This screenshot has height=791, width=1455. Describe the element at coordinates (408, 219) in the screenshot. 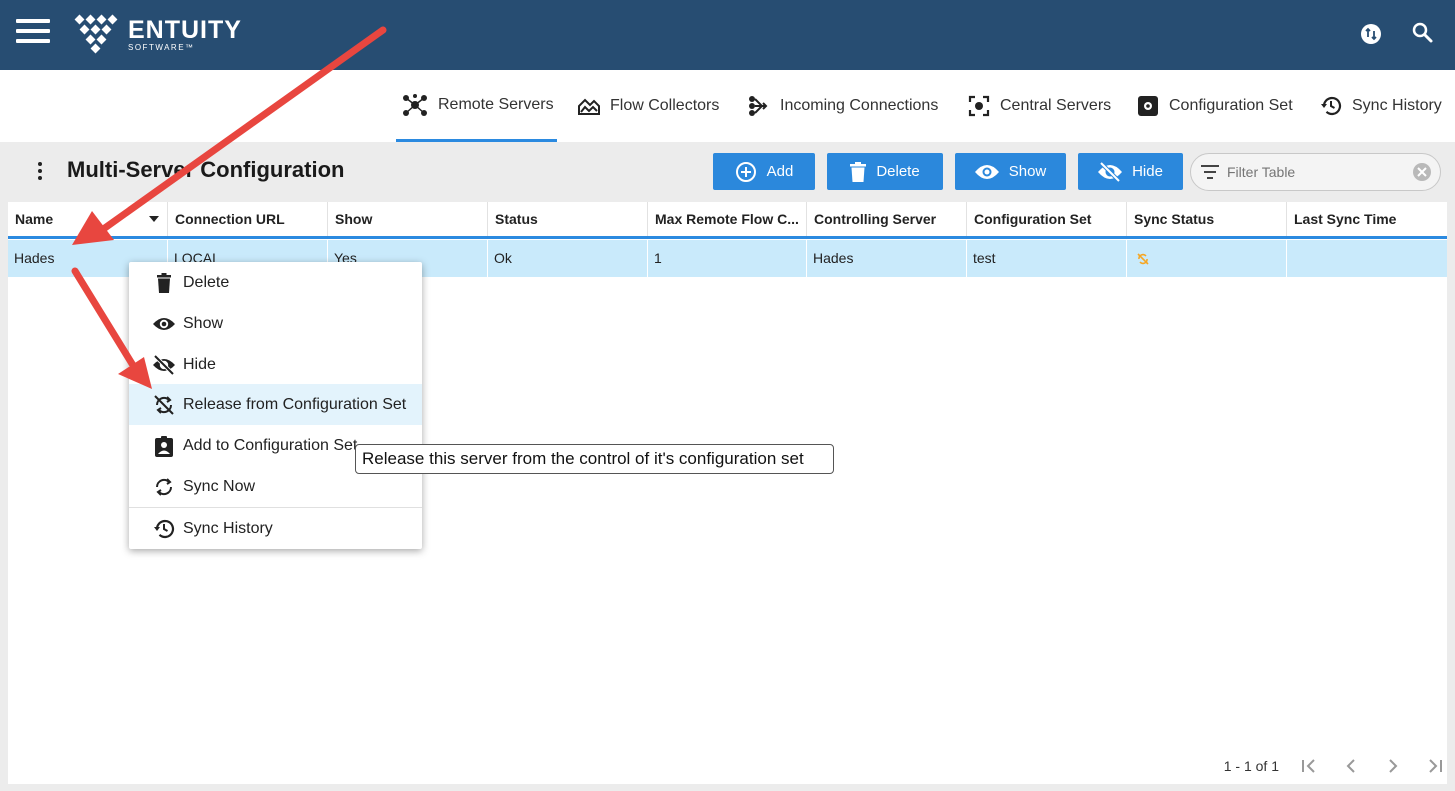

I see `column-header-show: Show` at that location.